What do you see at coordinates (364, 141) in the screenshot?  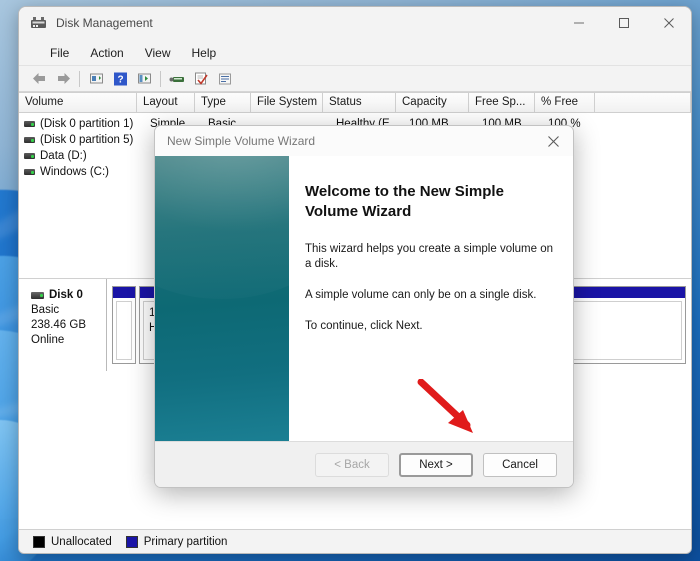 I see `wizard-titlebar: New Simple Volume Wizard` at bounding box center [364, 141].